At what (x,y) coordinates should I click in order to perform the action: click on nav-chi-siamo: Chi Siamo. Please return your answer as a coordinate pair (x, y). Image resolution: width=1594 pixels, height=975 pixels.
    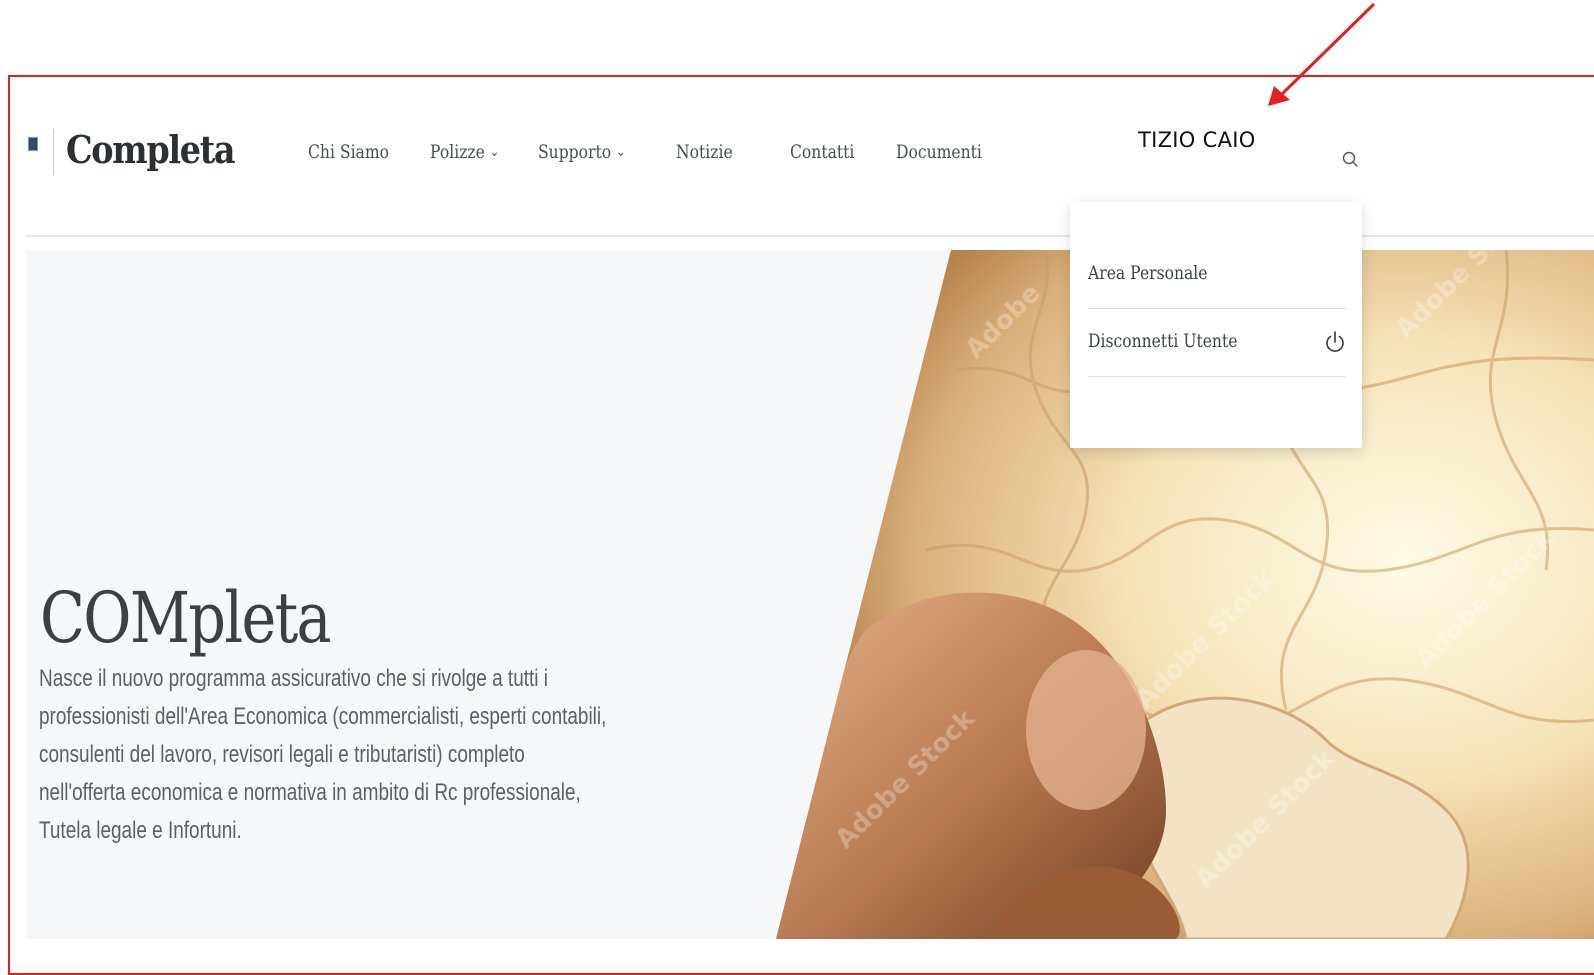
    Looking at the image, I should click on (348, 152).